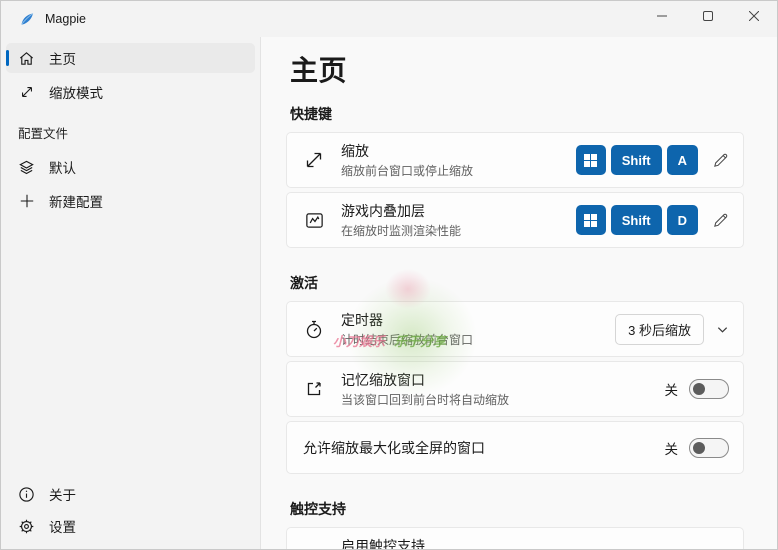 This screenshot has width=778, height=550. Describe the element at coordinates (26, 201) in the screenshot. I see `plus-icon` at that location.